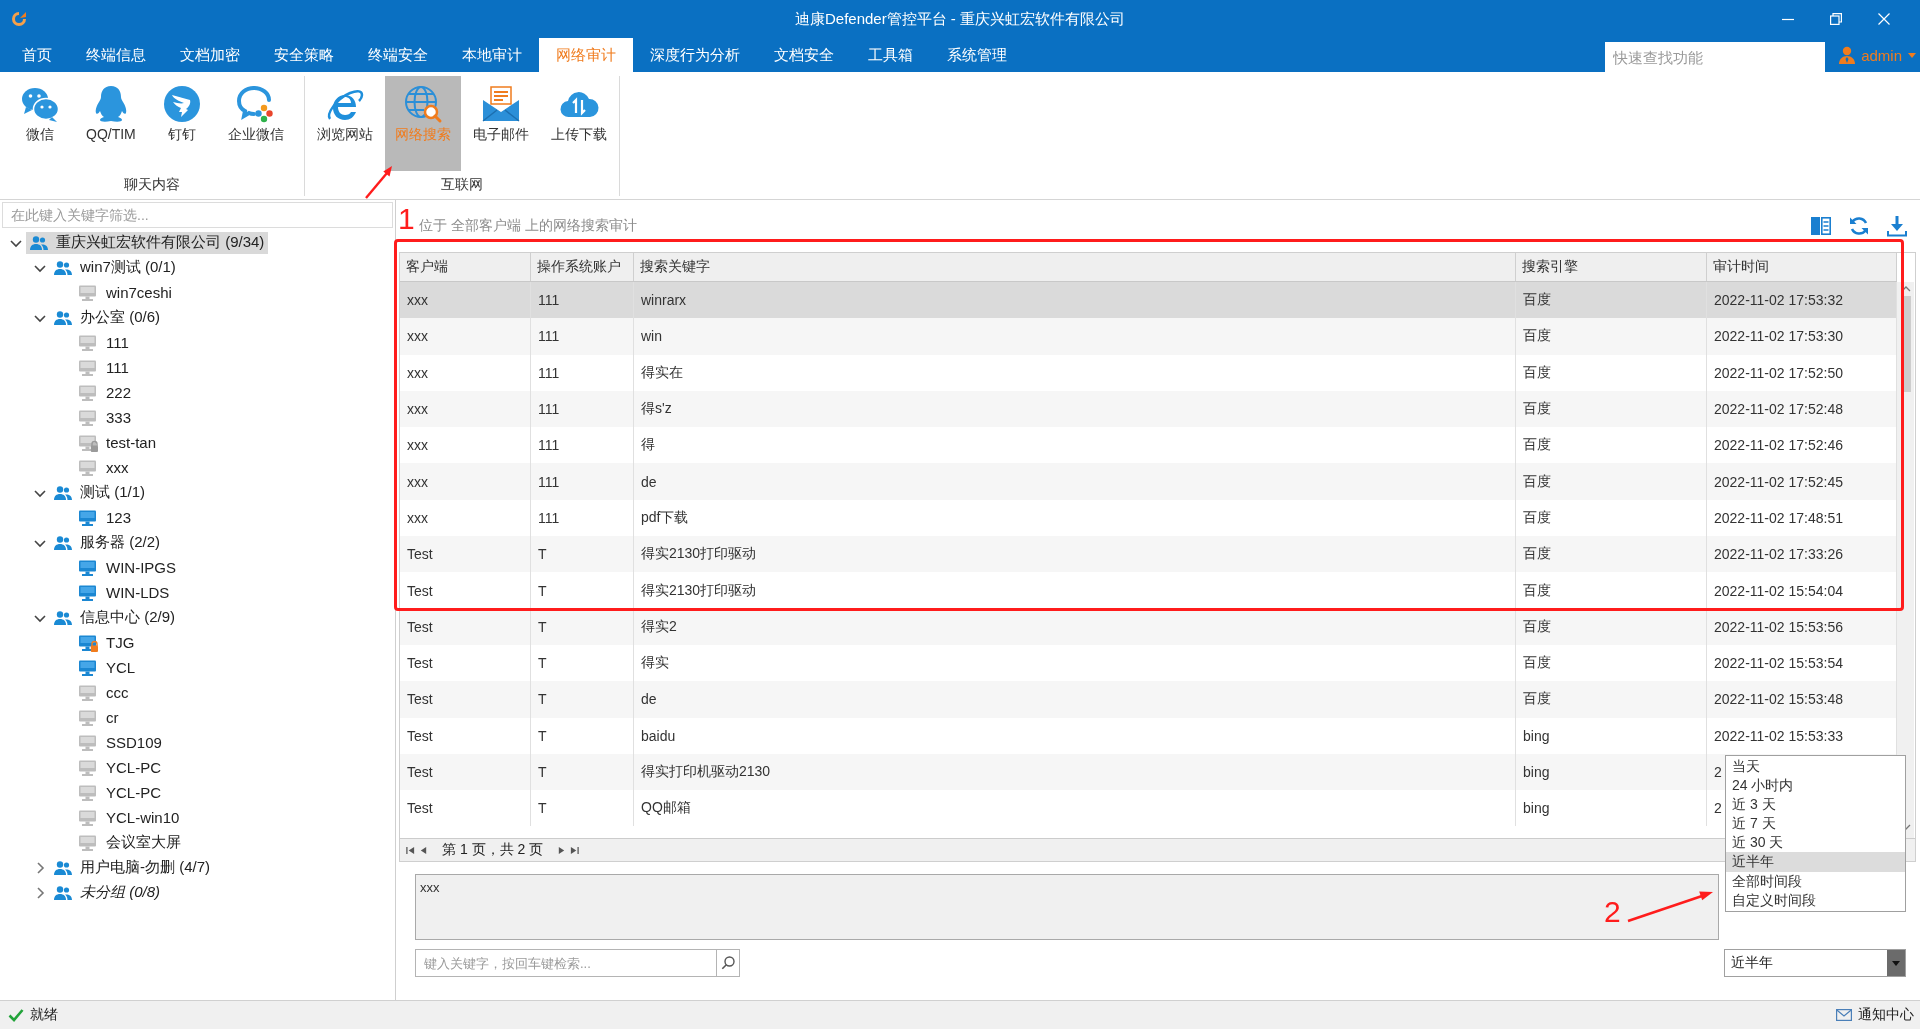 This screenshot has height=1029, width=1920. I want to click on tree-item: SSD109, so click(120, 742).